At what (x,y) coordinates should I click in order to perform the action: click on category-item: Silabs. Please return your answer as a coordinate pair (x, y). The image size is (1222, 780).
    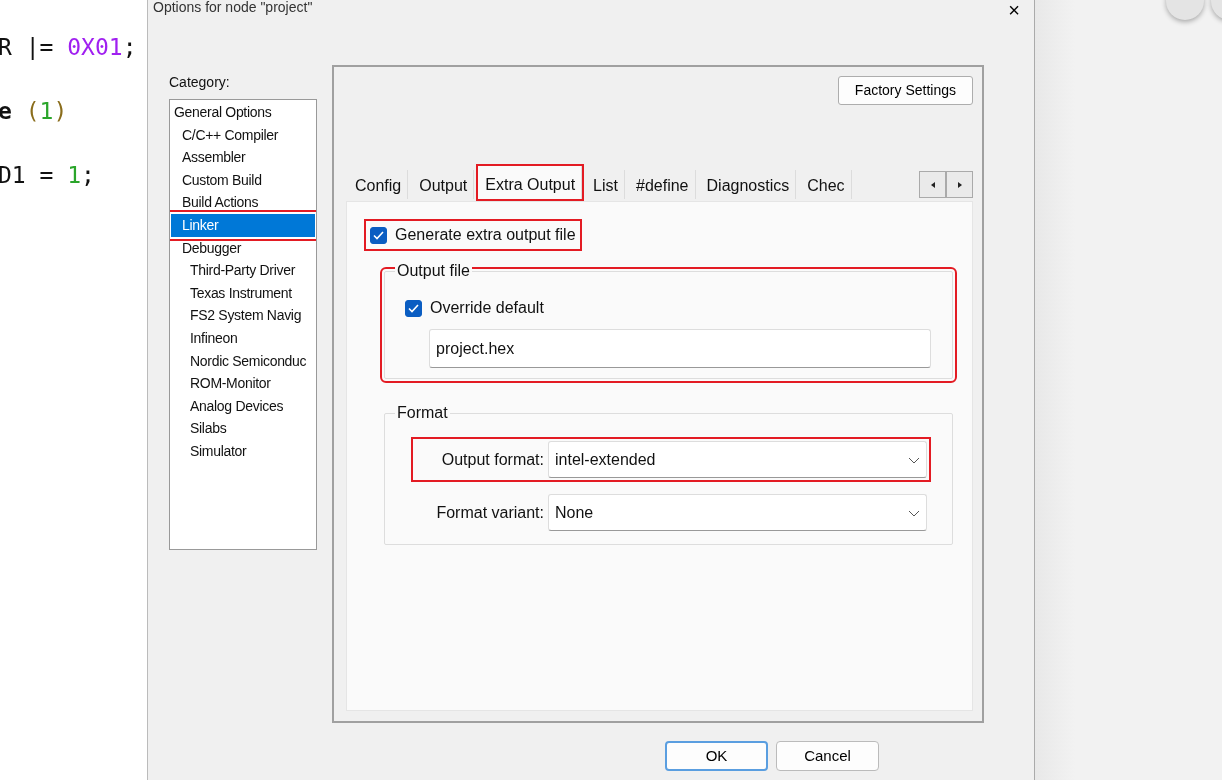
    Looking at the image, I should click on (243, 428).